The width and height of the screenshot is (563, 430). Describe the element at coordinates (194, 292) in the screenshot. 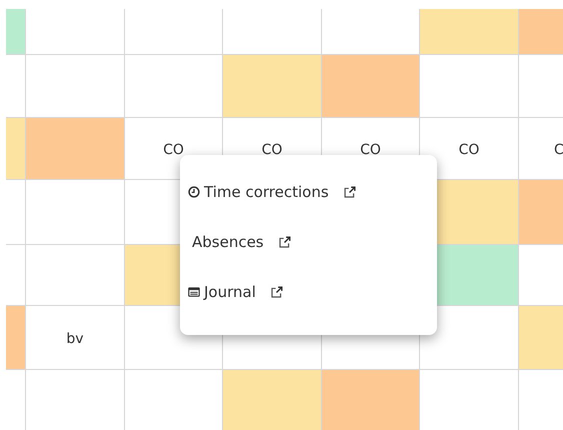

I see `list-icon` at that location.